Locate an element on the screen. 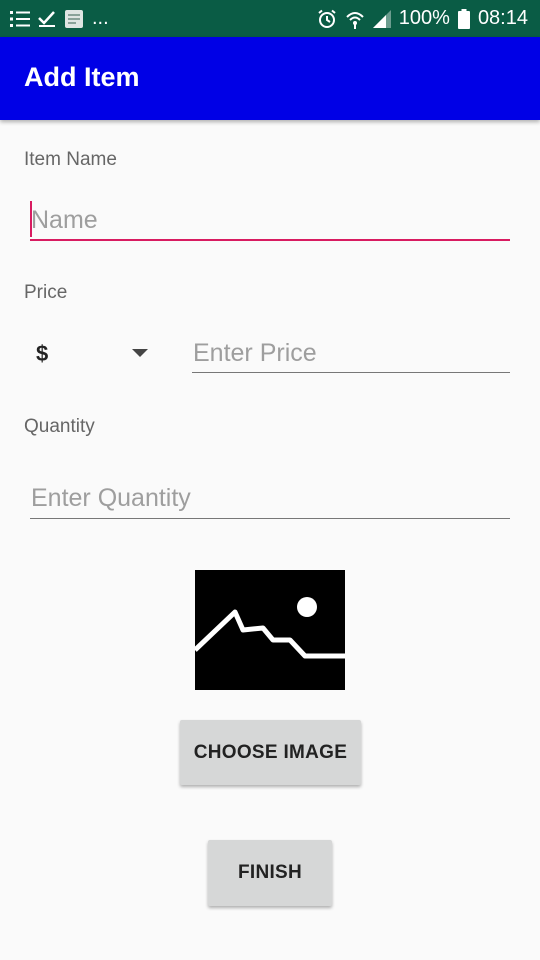 The height and width of the screenshot is (960, 540). signal-icon is located at coordinates (381, 18).